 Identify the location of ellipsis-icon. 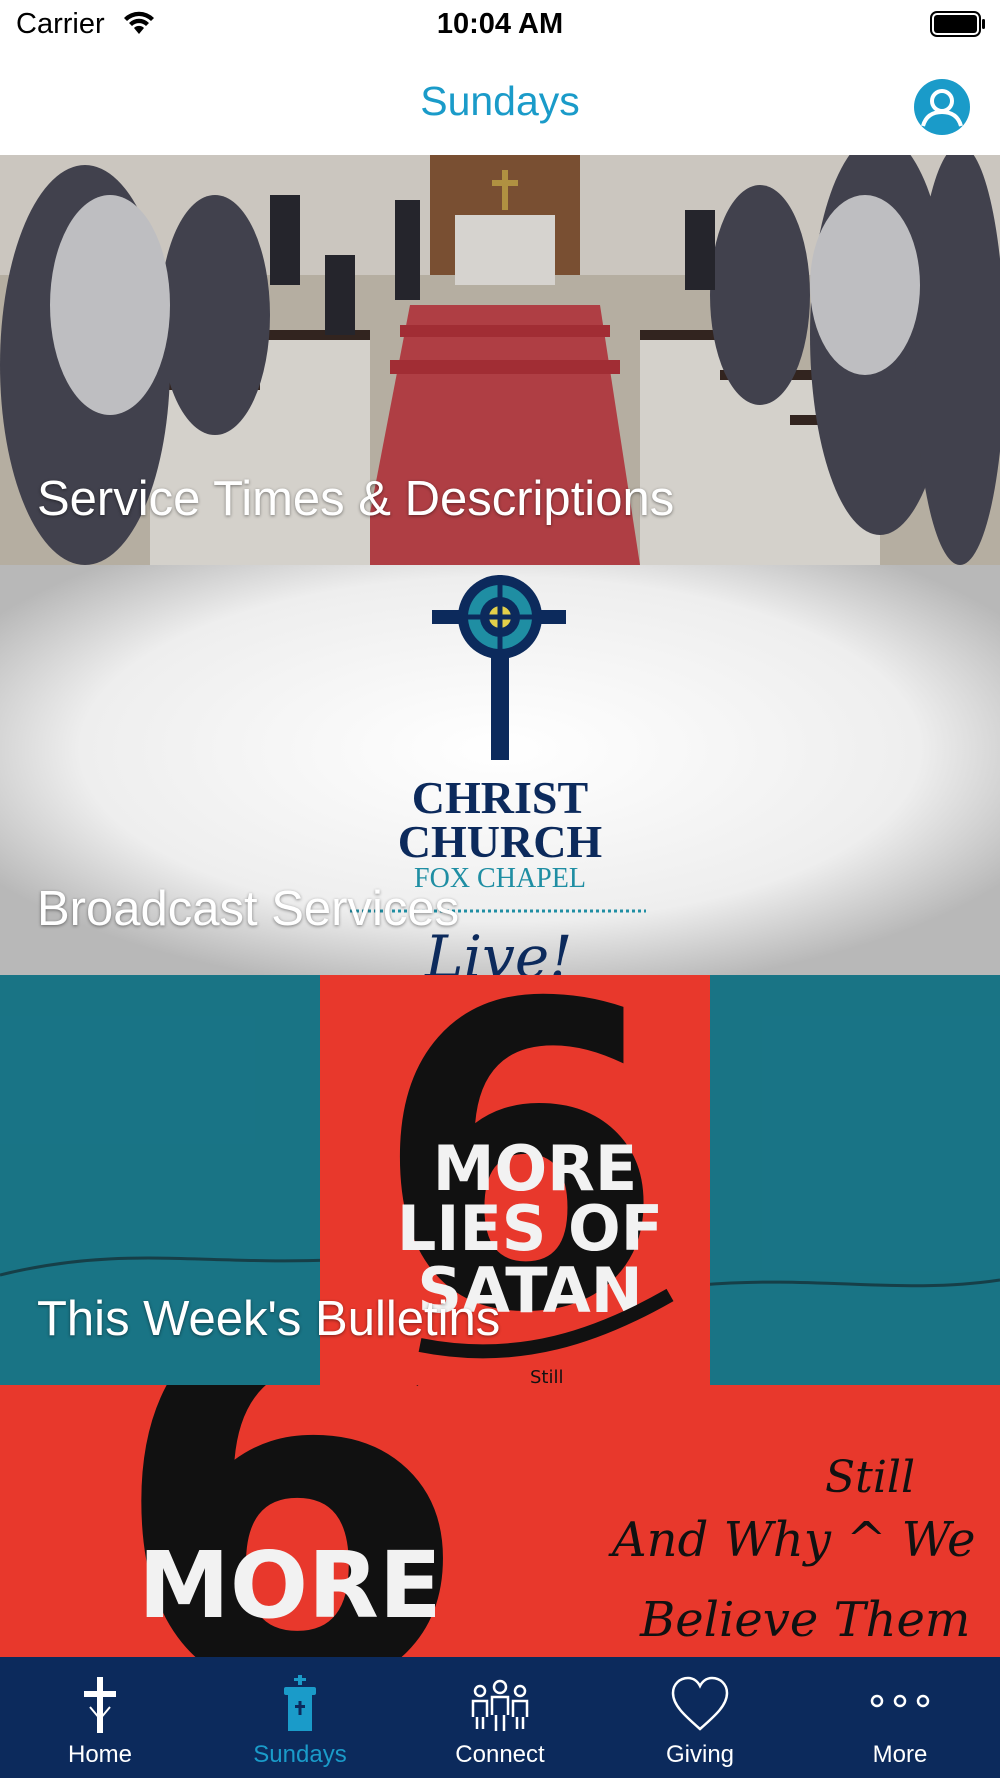
(900, 1701).